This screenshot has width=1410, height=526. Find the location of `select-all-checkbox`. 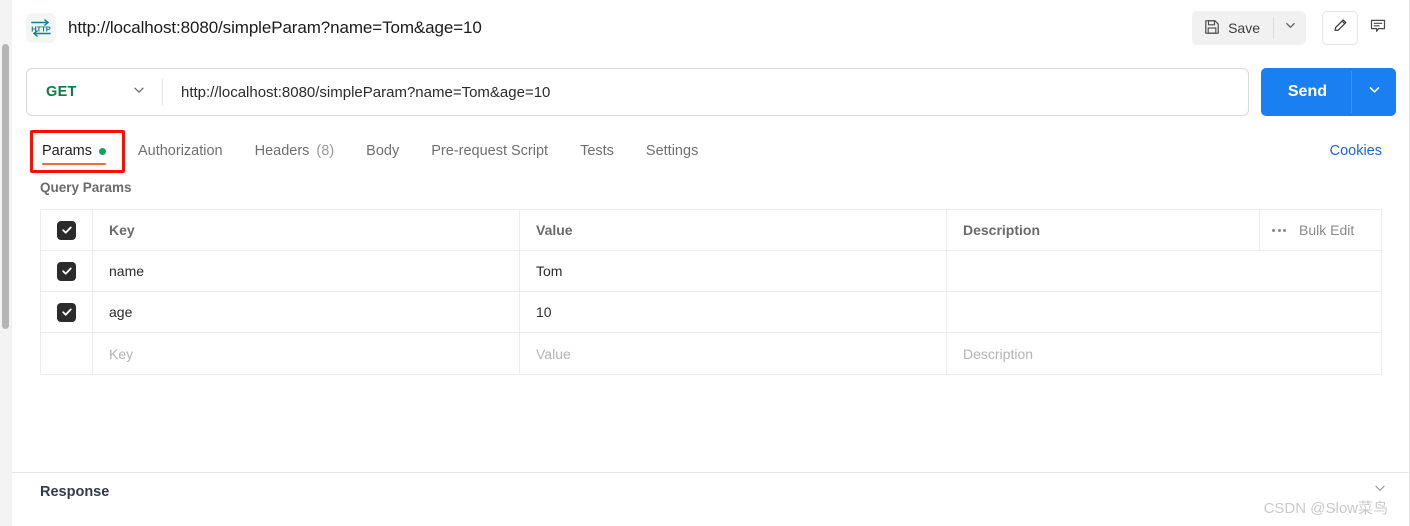

select-all-checkbox is located at coordinates (66, 230).